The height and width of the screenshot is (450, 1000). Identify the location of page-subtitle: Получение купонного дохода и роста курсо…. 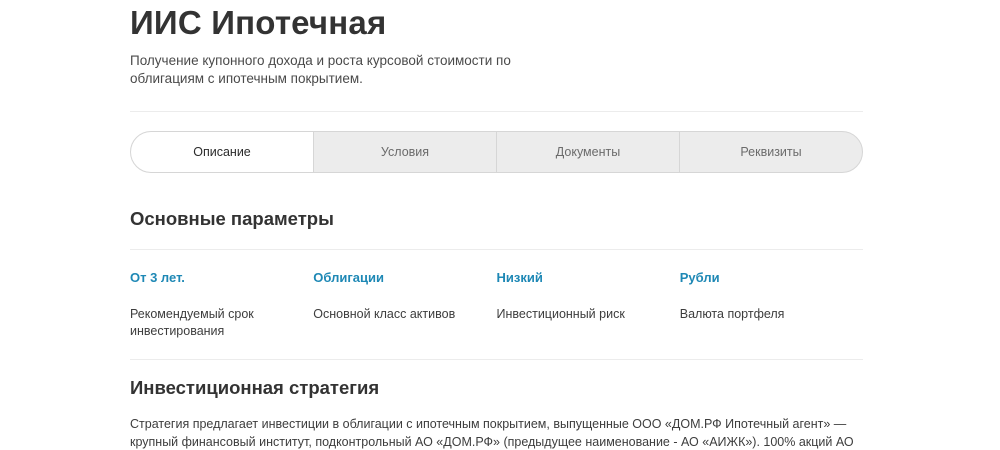
(320, 69).